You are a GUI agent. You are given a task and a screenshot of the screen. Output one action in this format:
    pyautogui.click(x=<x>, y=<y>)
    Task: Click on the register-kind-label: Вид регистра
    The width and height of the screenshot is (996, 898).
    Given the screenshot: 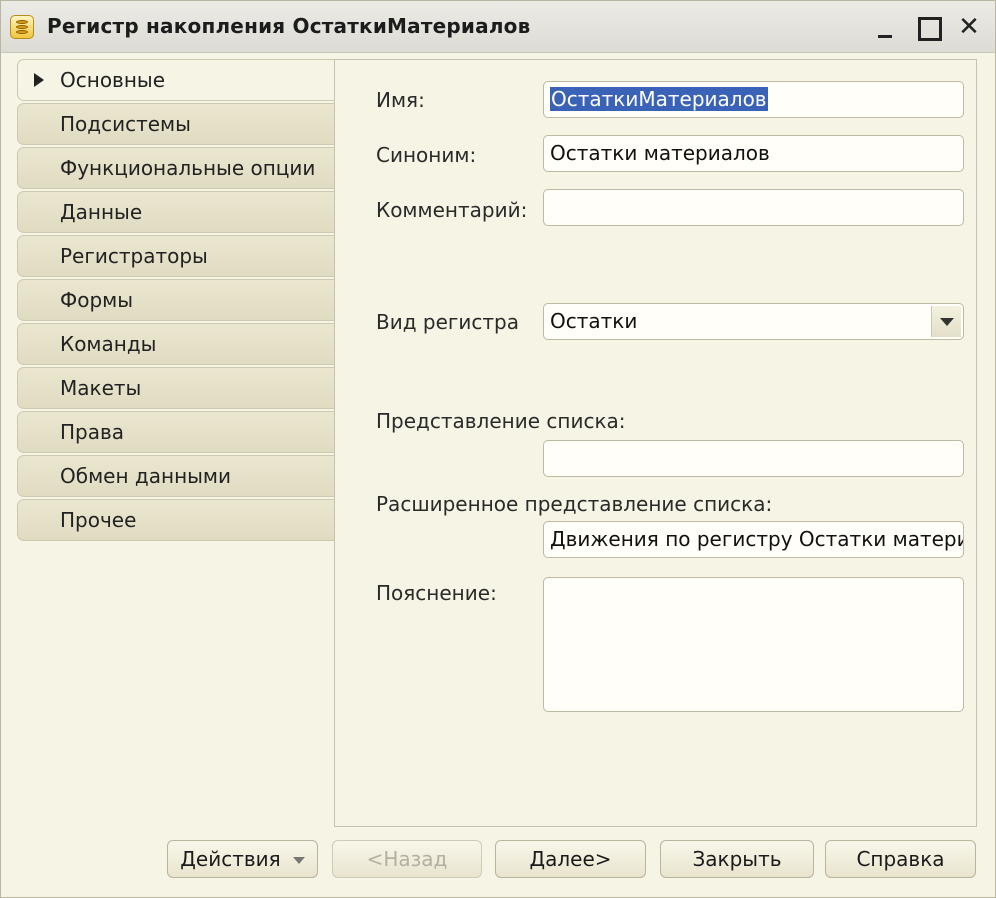 What is the action you would take?
    pyautogui.click(x=448, y=322)
    